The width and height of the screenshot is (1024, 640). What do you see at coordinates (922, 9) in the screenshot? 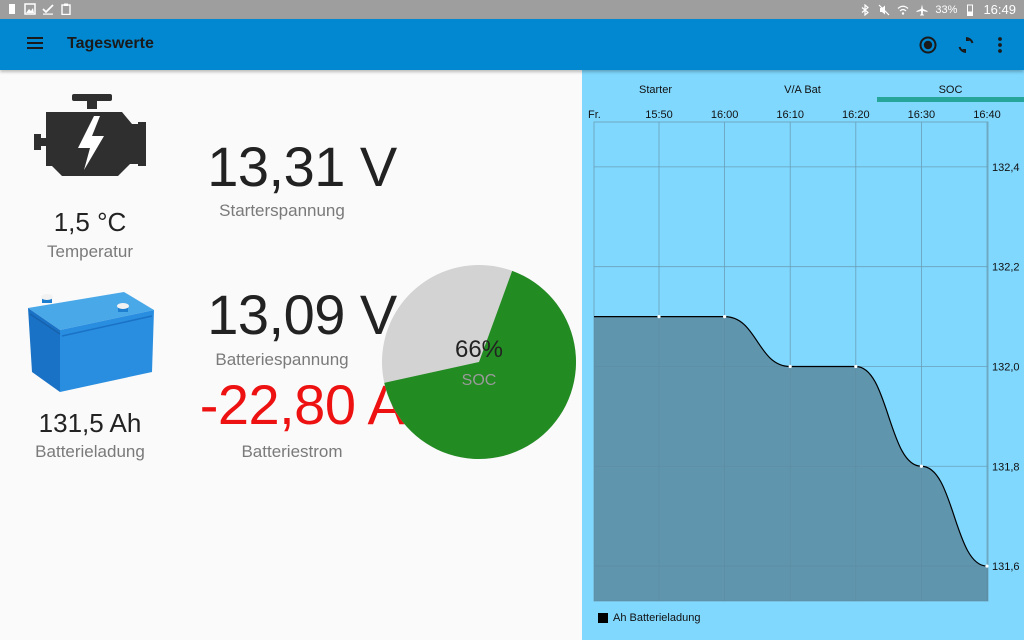
I see `airplane-icon` at bounding box center [922, 9].